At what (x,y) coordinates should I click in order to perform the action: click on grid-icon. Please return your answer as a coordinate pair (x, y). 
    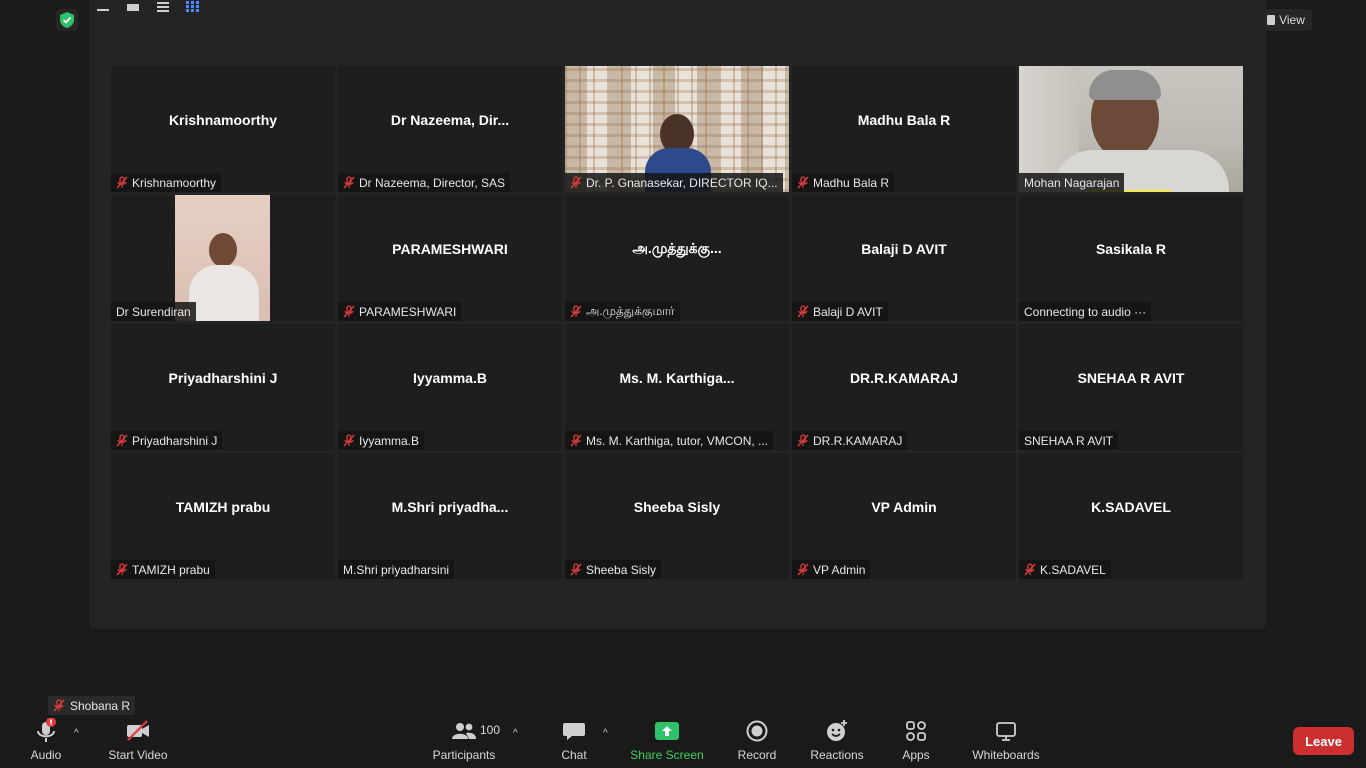
    Looking at the image, I should click on (193, 9).